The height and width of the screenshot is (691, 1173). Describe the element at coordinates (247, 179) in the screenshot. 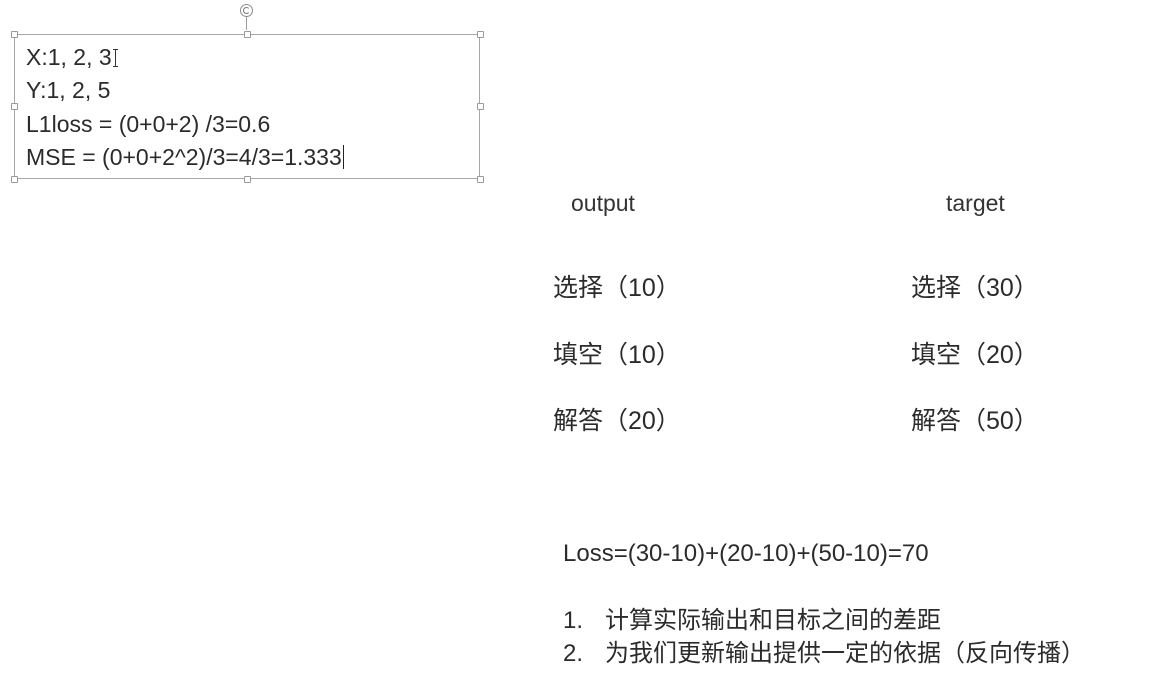

I see `resize-handle-bottom` at that location.